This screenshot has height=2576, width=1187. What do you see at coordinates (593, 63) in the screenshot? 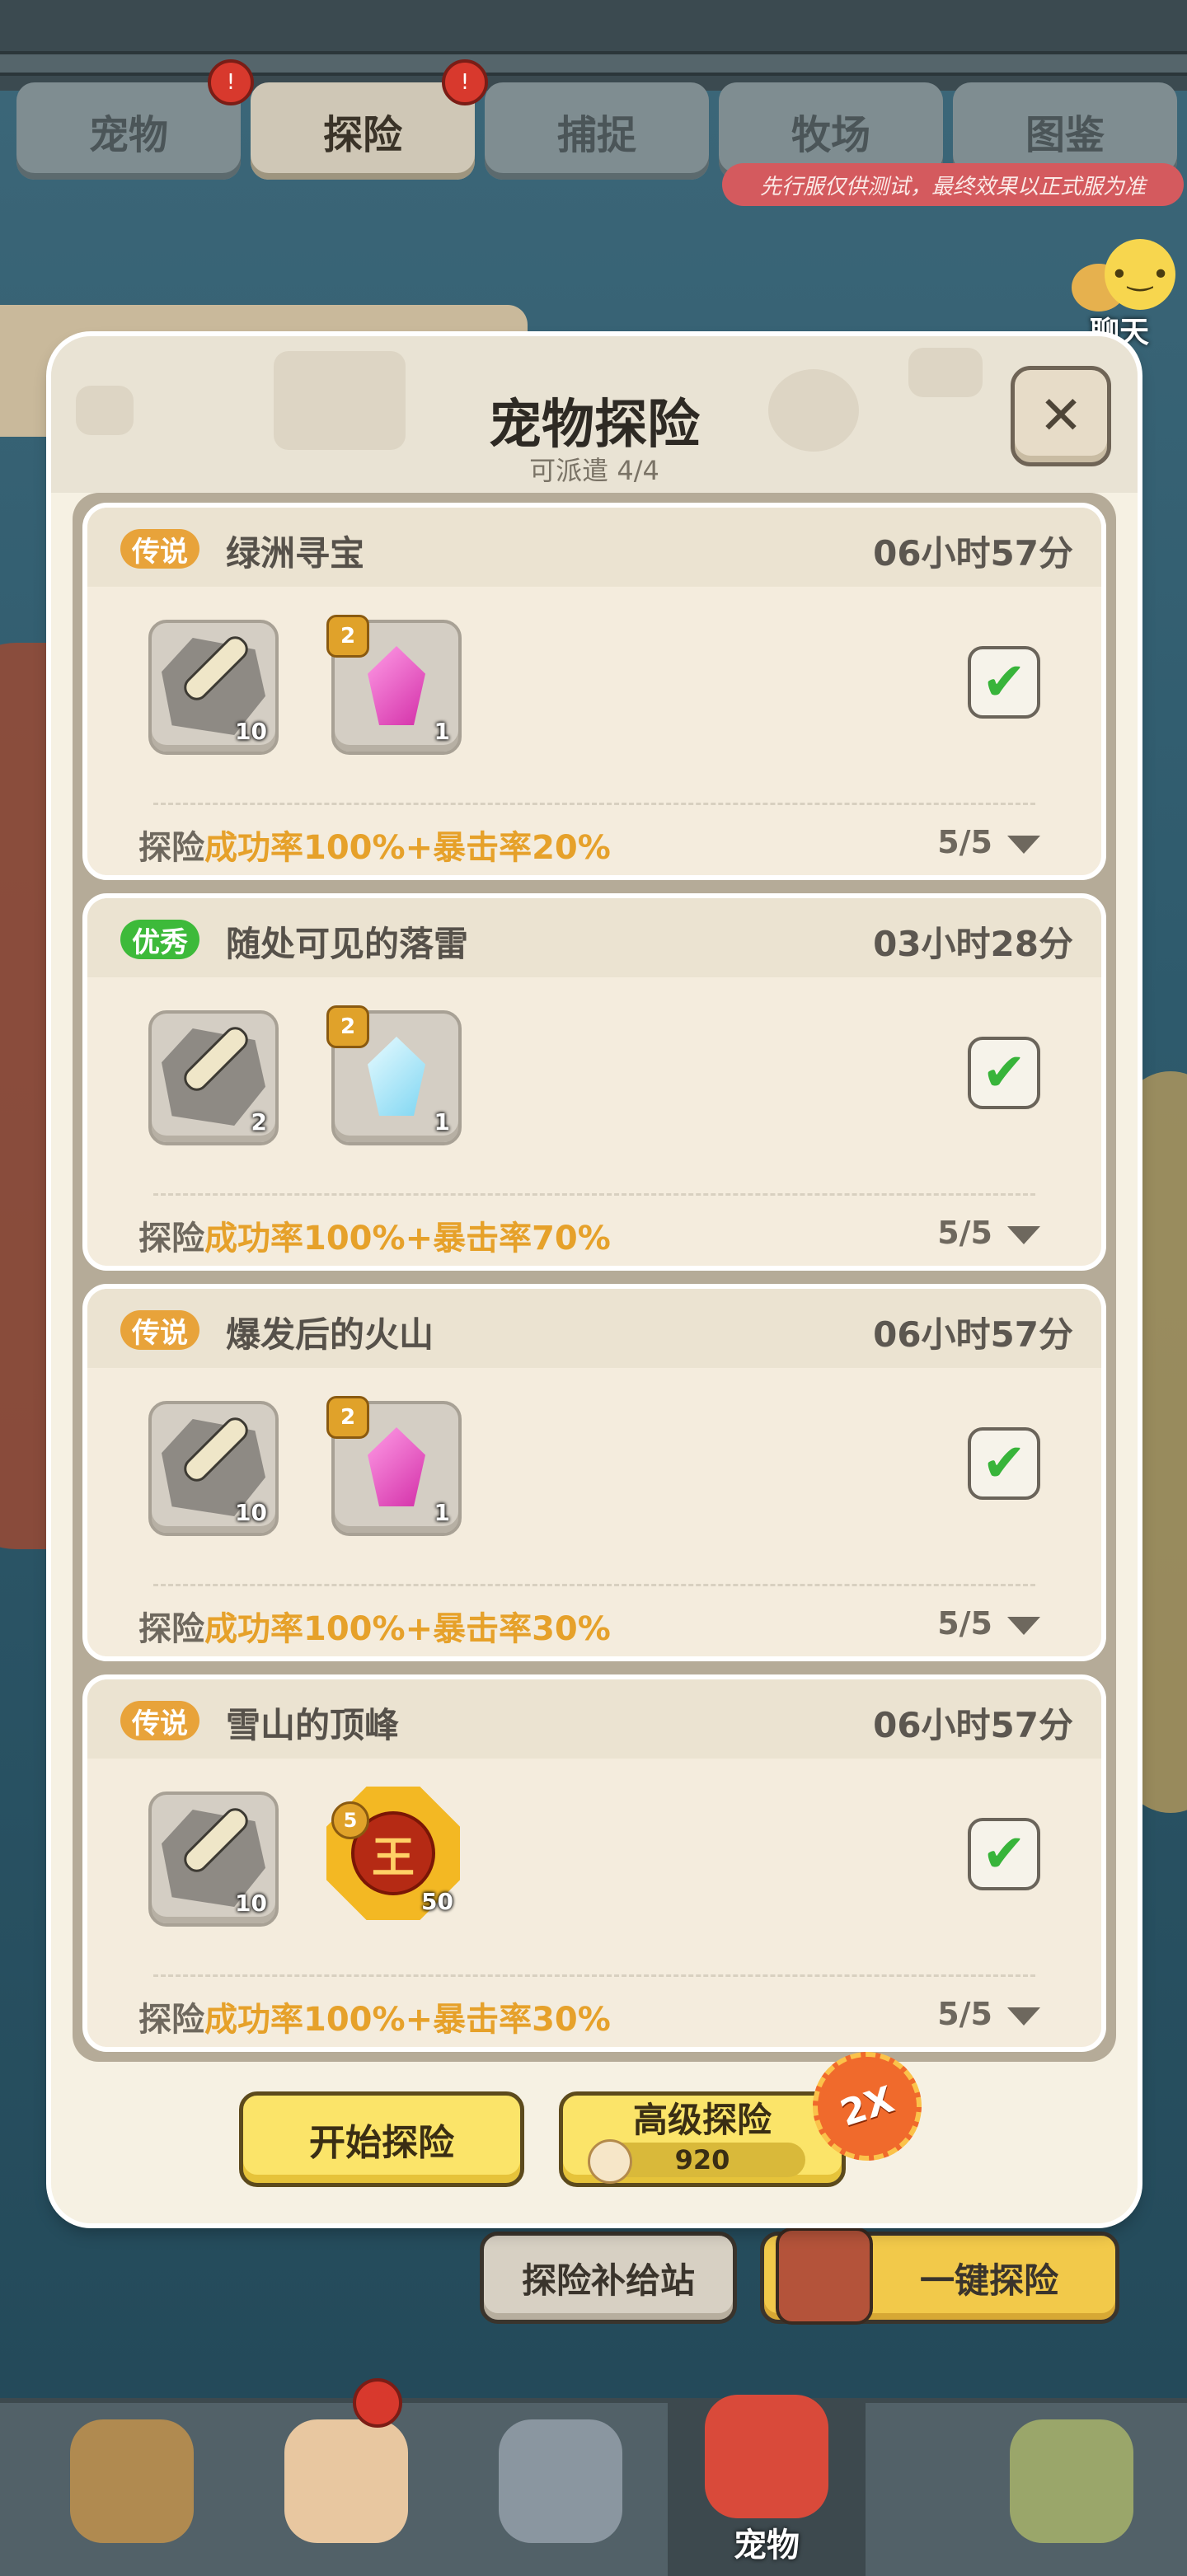
I see `top-rail` at bounding box center [593, 63].